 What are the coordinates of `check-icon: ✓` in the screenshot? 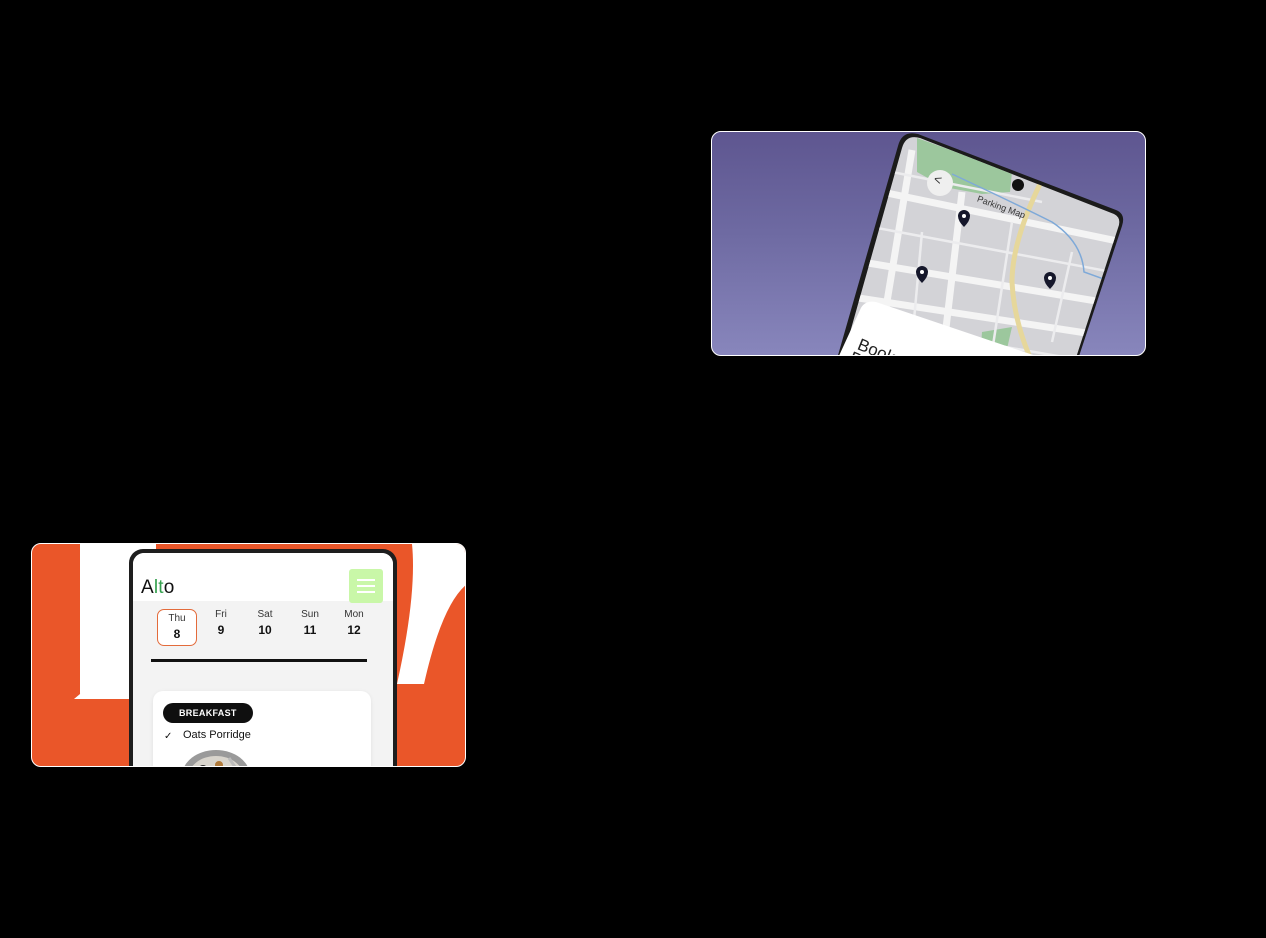 It's located at (168, 736).